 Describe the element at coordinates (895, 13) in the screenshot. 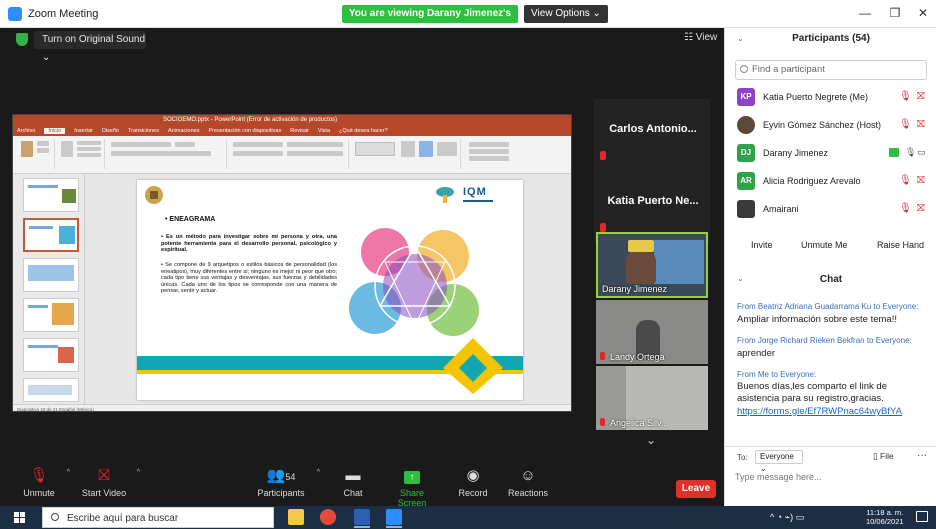

I see `maximize-icon: ❐` at that location.